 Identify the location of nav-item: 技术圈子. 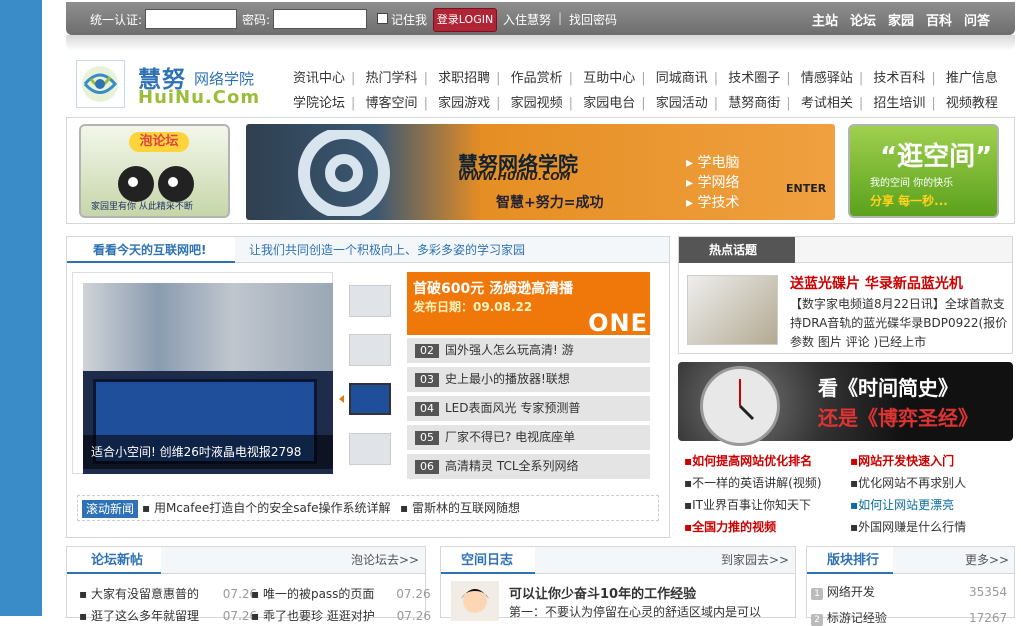
(754, 76).